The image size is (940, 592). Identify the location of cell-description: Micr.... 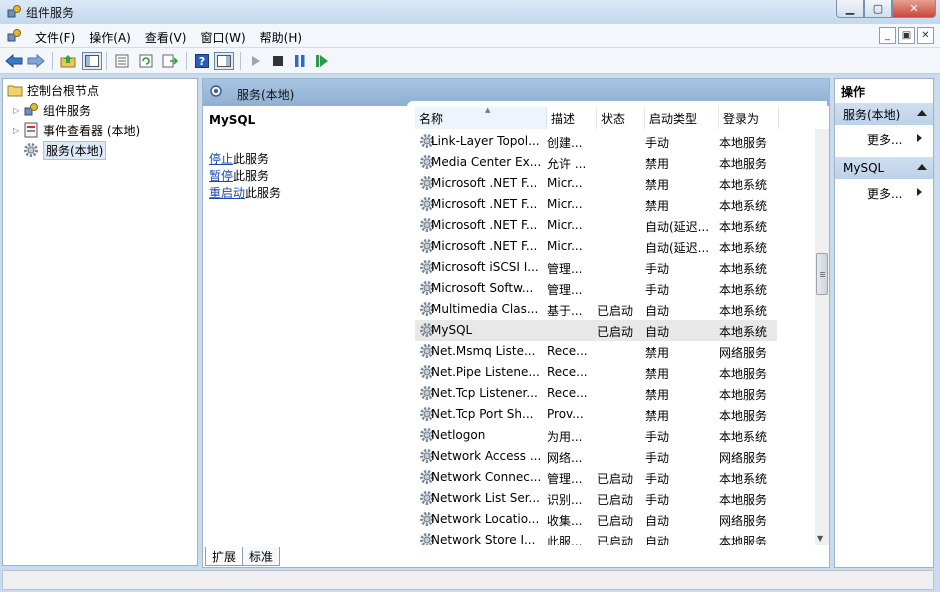
(565, 183).